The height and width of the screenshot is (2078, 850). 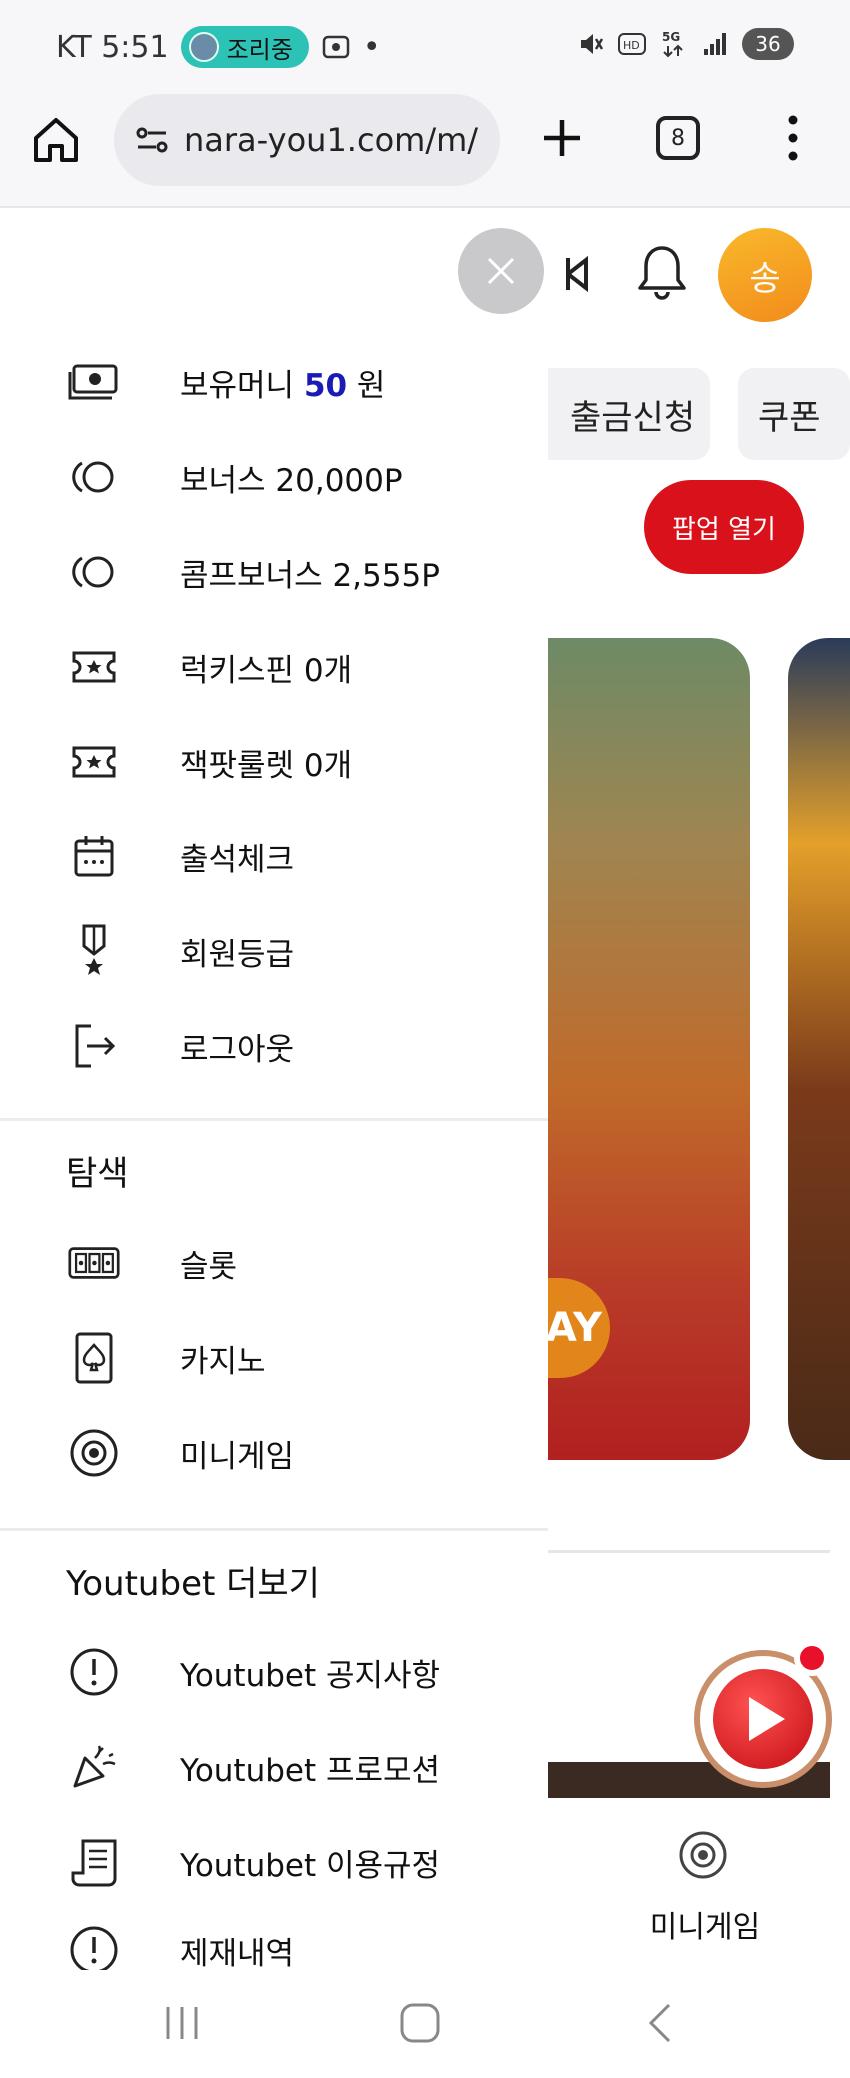 What do you see at coordinates (223, 1361) in the screenshot?
I see `casino-label: 카지노` at bounding box center [223, 1361].